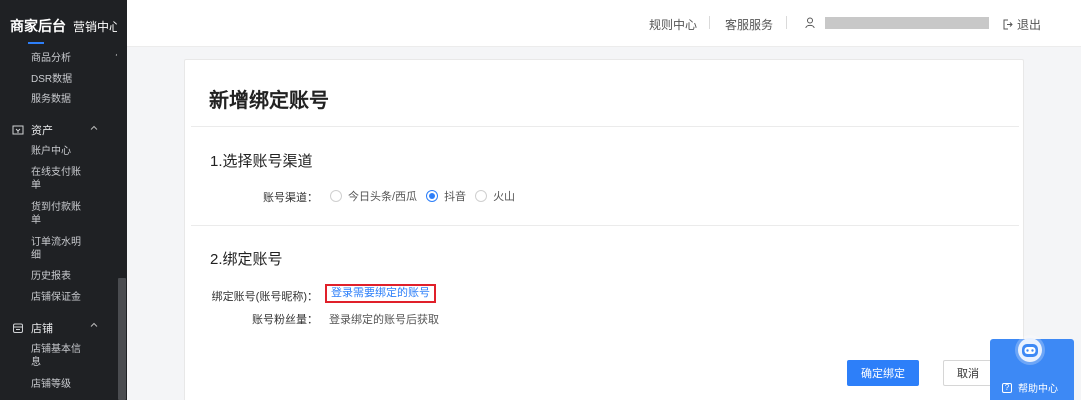  I want to click on sidebar-item-product-analysis: 商品分析, so click(58, 58).